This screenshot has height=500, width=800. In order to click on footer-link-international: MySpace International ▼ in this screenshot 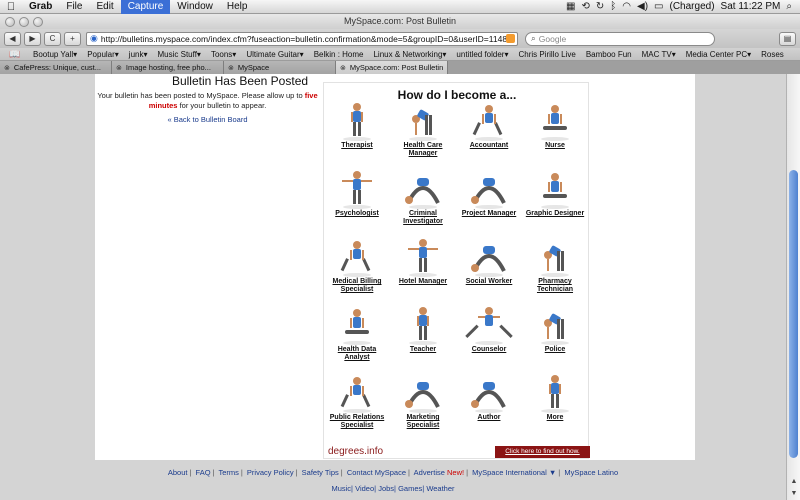, I will do `click(514, 472)`.